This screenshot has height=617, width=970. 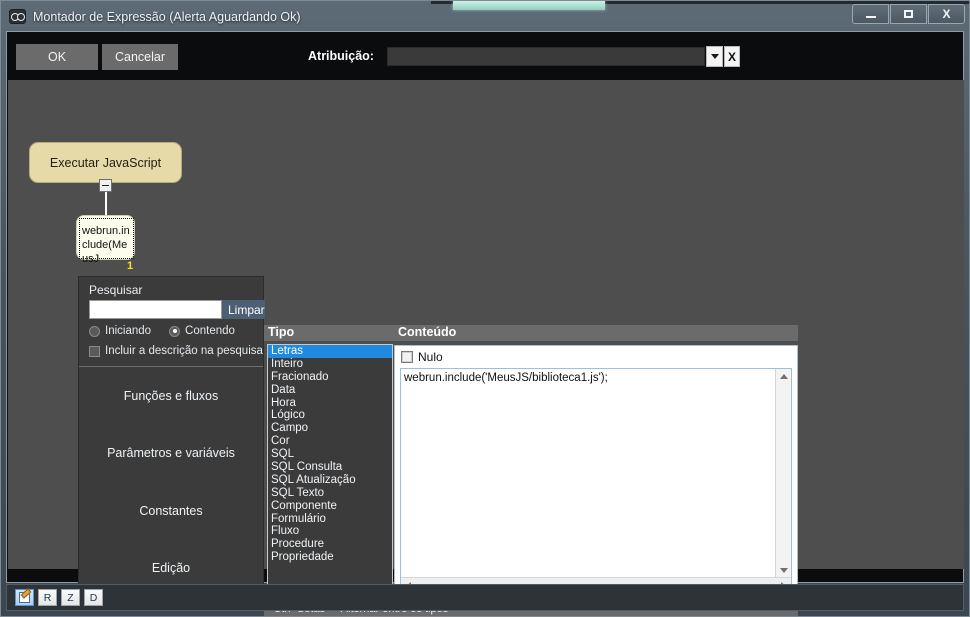 I want to click on edit-mode-button, so click(x=24, y=597).